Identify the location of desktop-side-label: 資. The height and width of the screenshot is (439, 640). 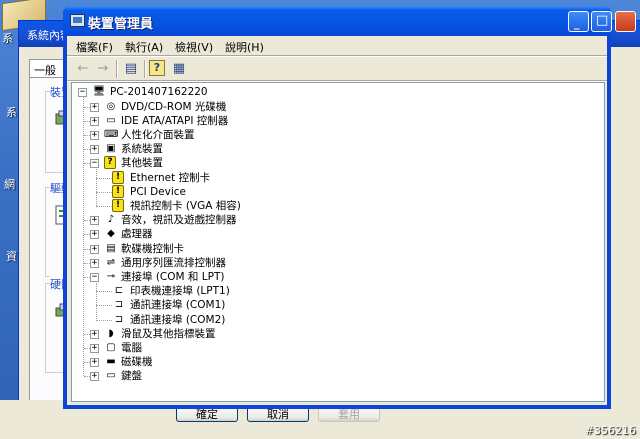
(11, 256).